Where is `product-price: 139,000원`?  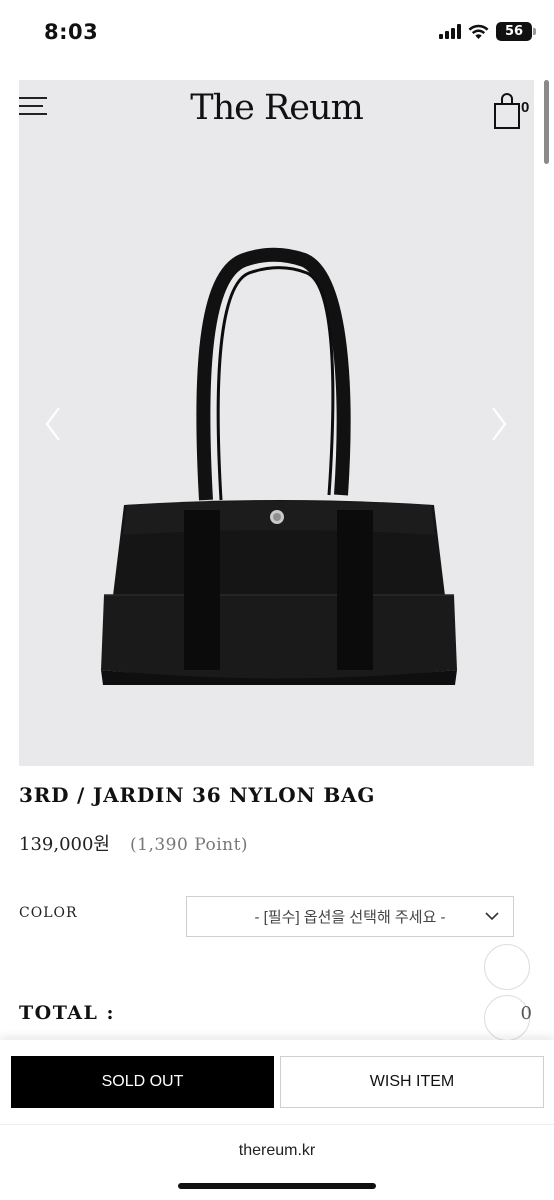 product-price: 139,000원 is located at coordinates (64, 844).